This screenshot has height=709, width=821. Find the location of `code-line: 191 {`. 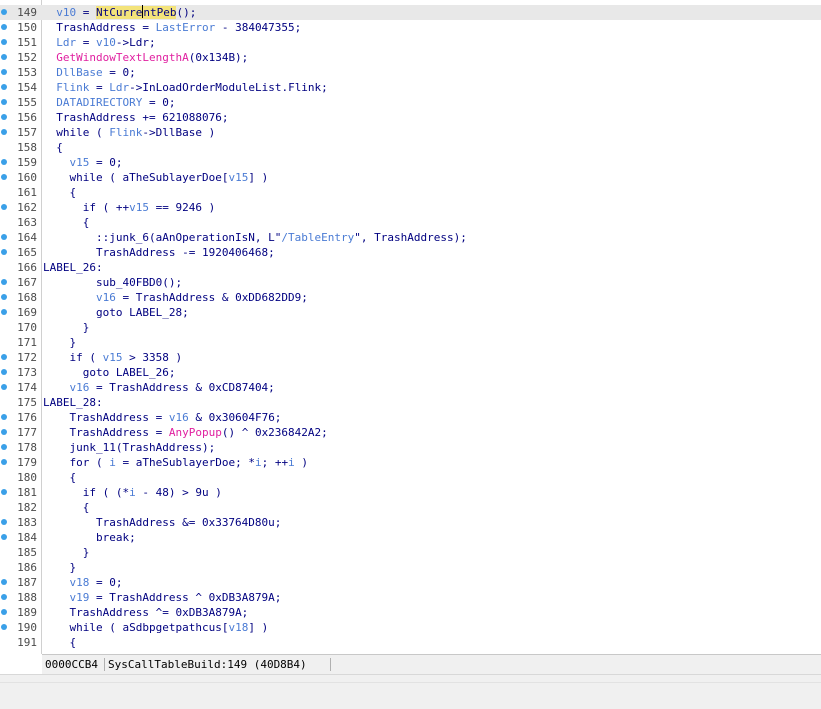

code-line: 191 { is located at coordinates (410, 642).